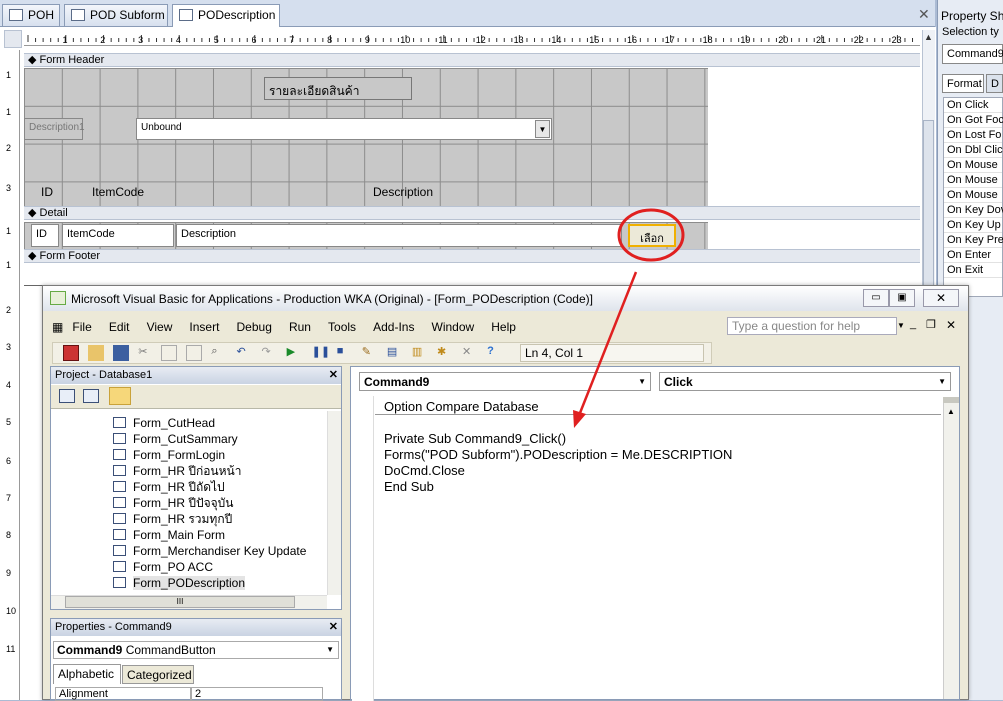  I want to click on vruler-mark: 5, so click(9, 422).